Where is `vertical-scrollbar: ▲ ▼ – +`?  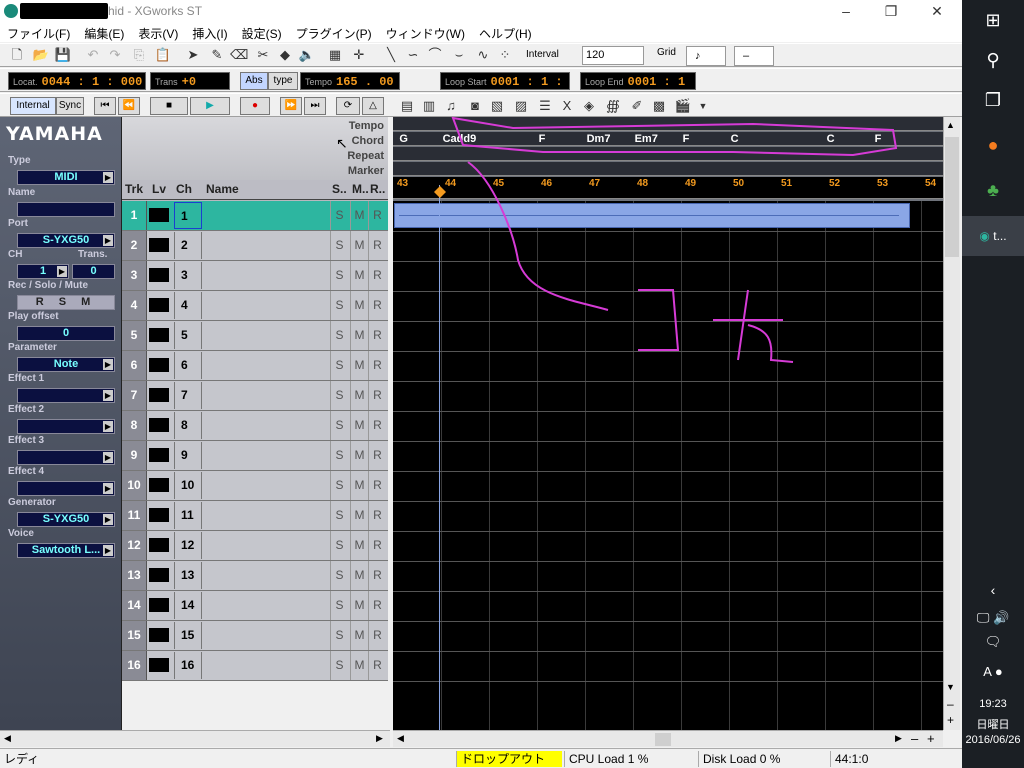 vertical-scrollbar: ▲ ▼ – + is located at coordinates (951, 423).